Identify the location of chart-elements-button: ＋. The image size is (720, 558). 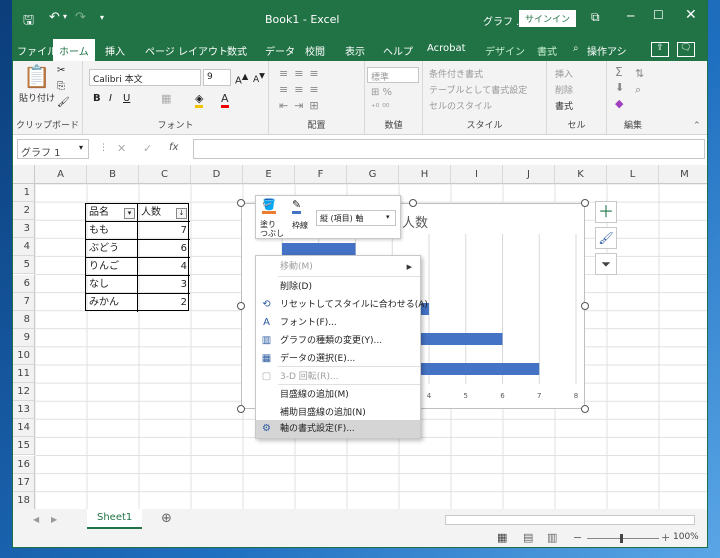
(606, 212).